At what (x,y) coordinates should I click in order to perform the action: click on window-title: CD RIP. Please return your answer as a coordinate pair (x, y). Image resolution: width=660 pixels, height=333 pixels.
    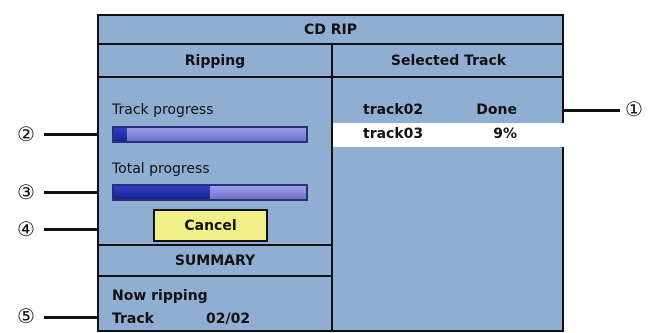
    Looking at the image, I should click on (330, 30).